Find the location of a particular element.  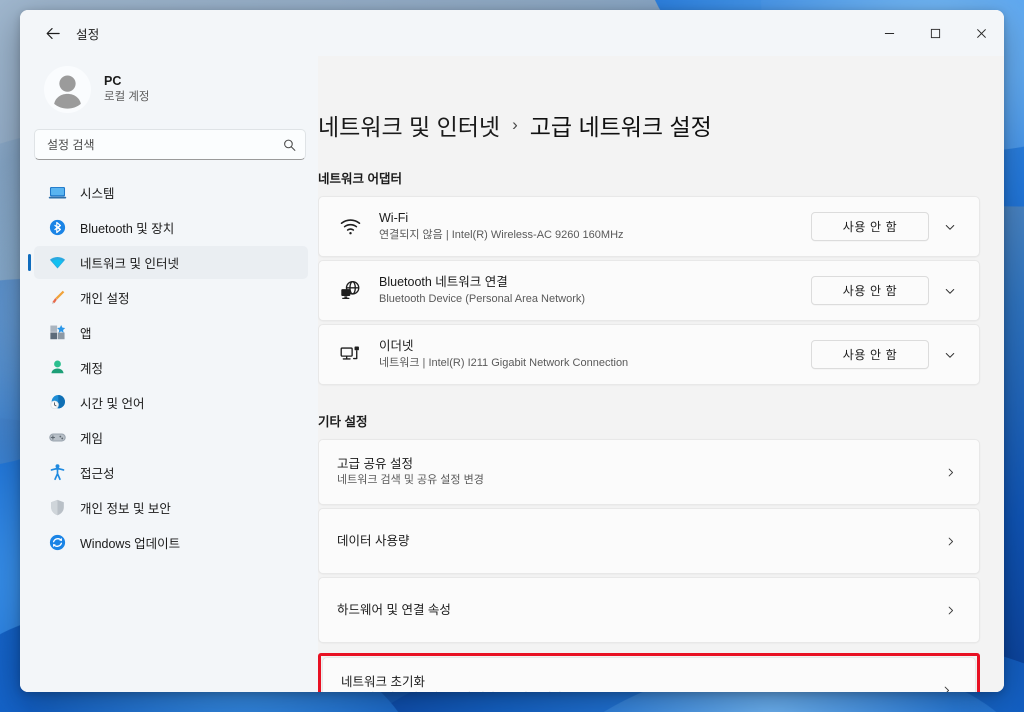

page-title: 고급 네트워크 설정 is located at coordinates (620, 127).